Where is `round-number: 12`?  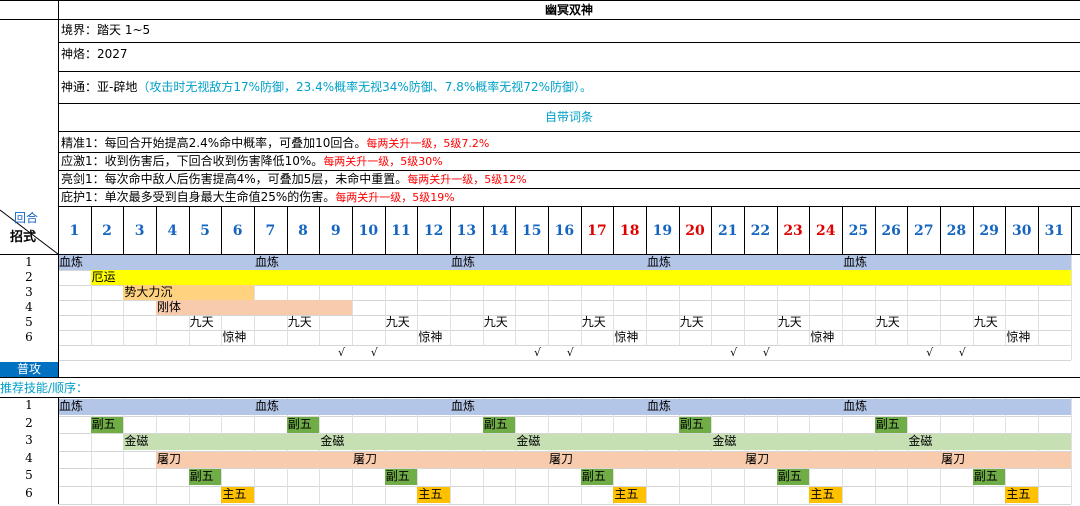
round-number: 12 is located at coordinates (433, 231).